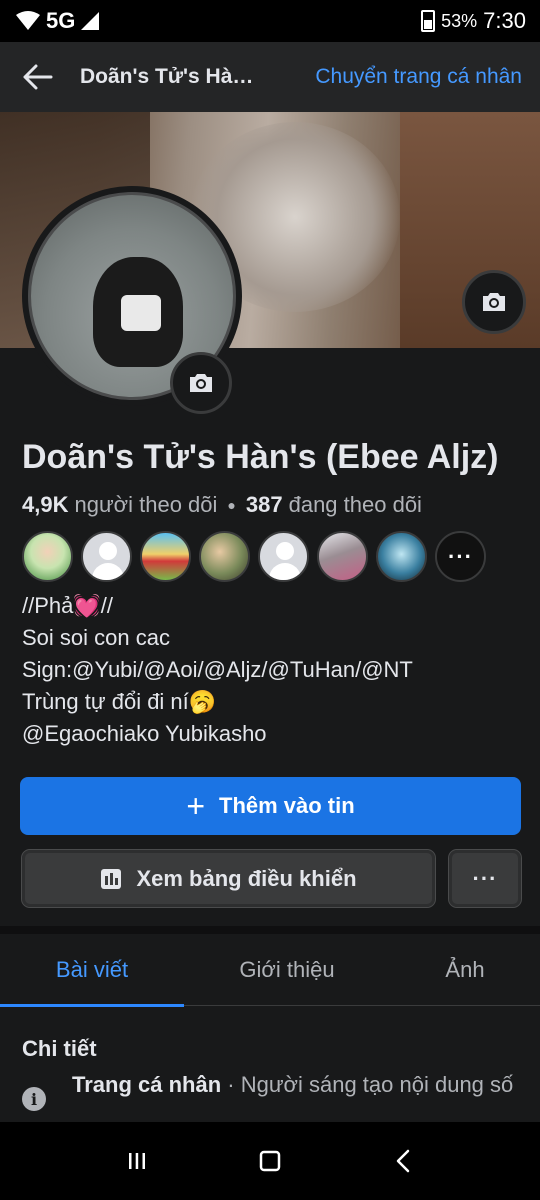  Describe the element at coordinates (264, 505) in the screenshot. I see `following-count: 387` at that location.